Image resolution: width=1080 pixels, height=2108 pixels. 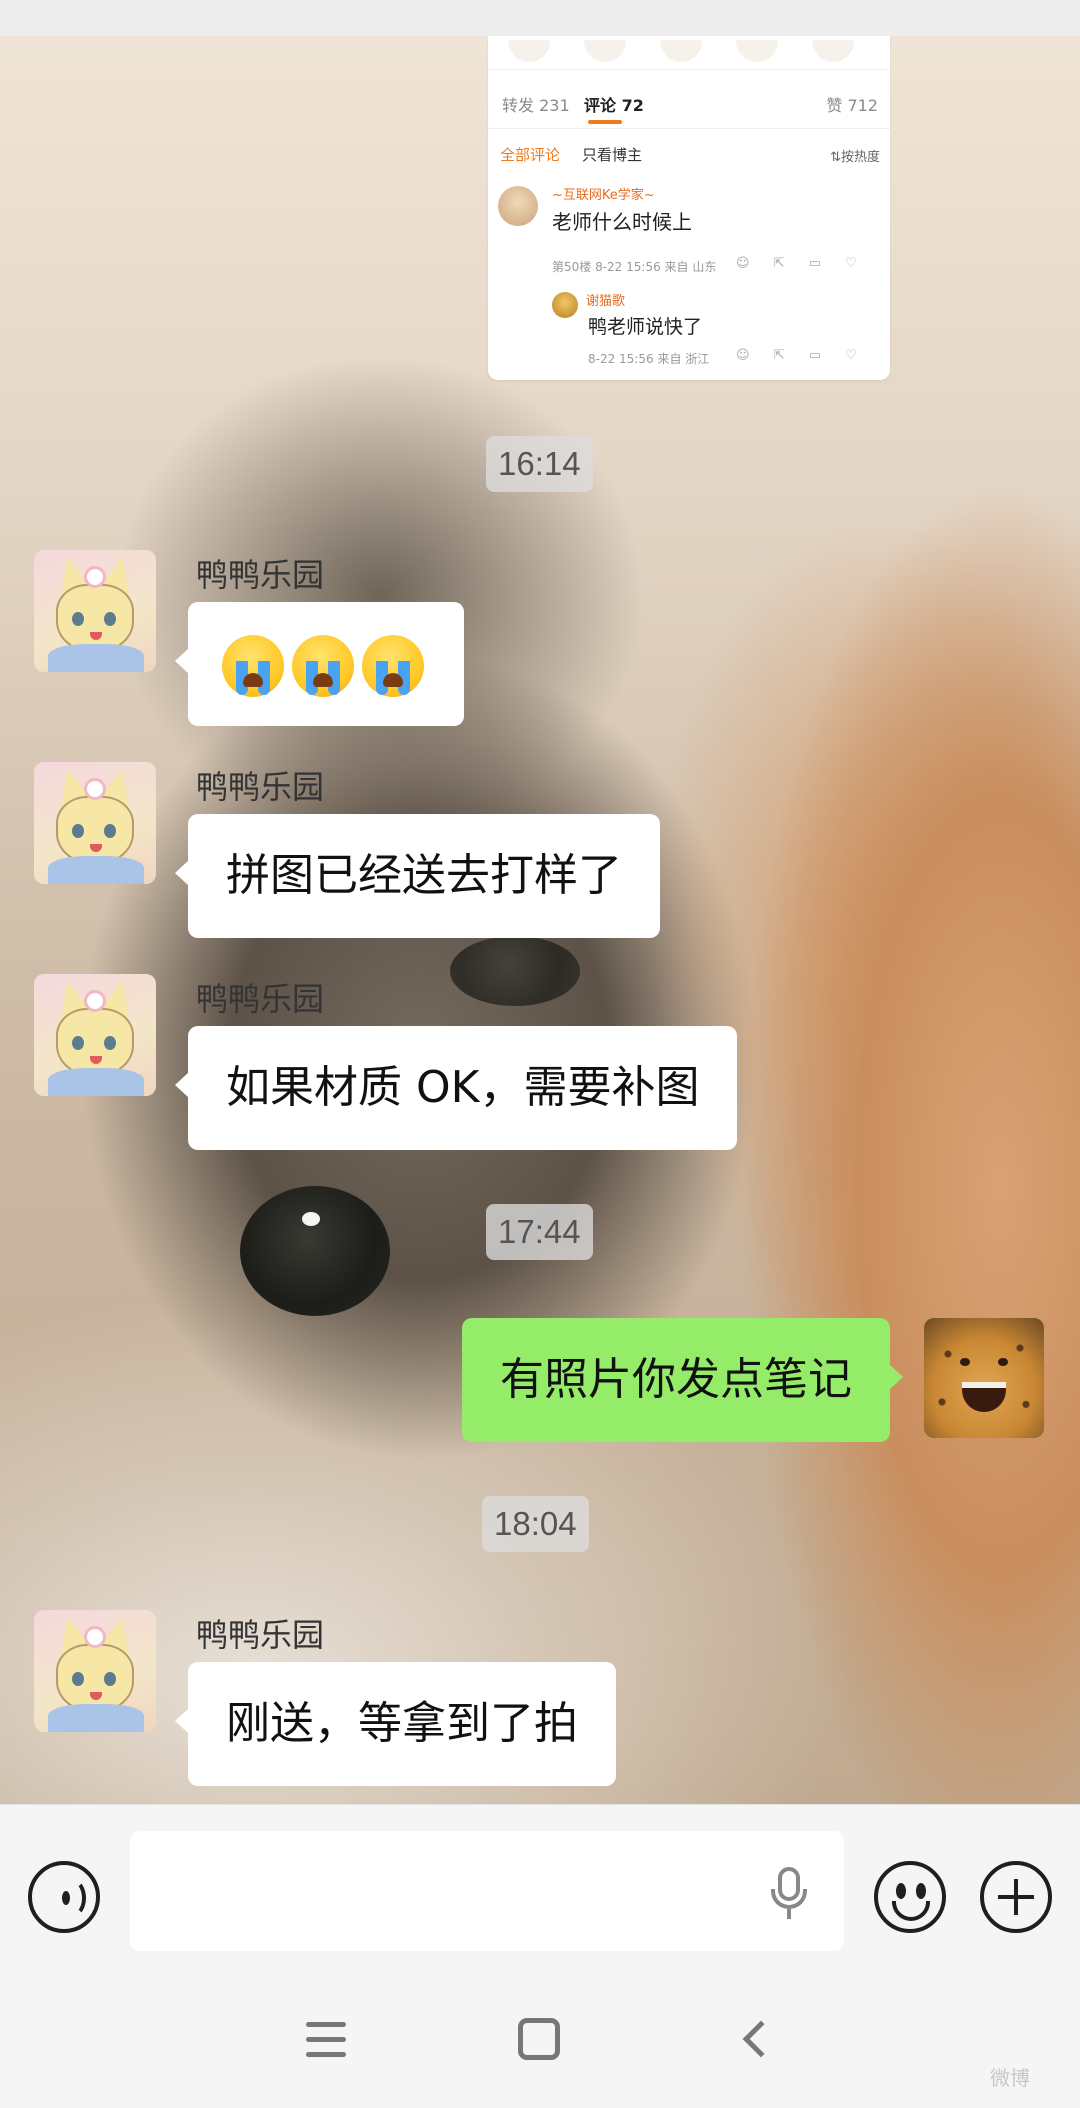 What do you see at coordinates (395, 1724) in the screenshot?
I see `message-bubble: 刚送，等拿到了拍` at bounding box center [395, 1724].